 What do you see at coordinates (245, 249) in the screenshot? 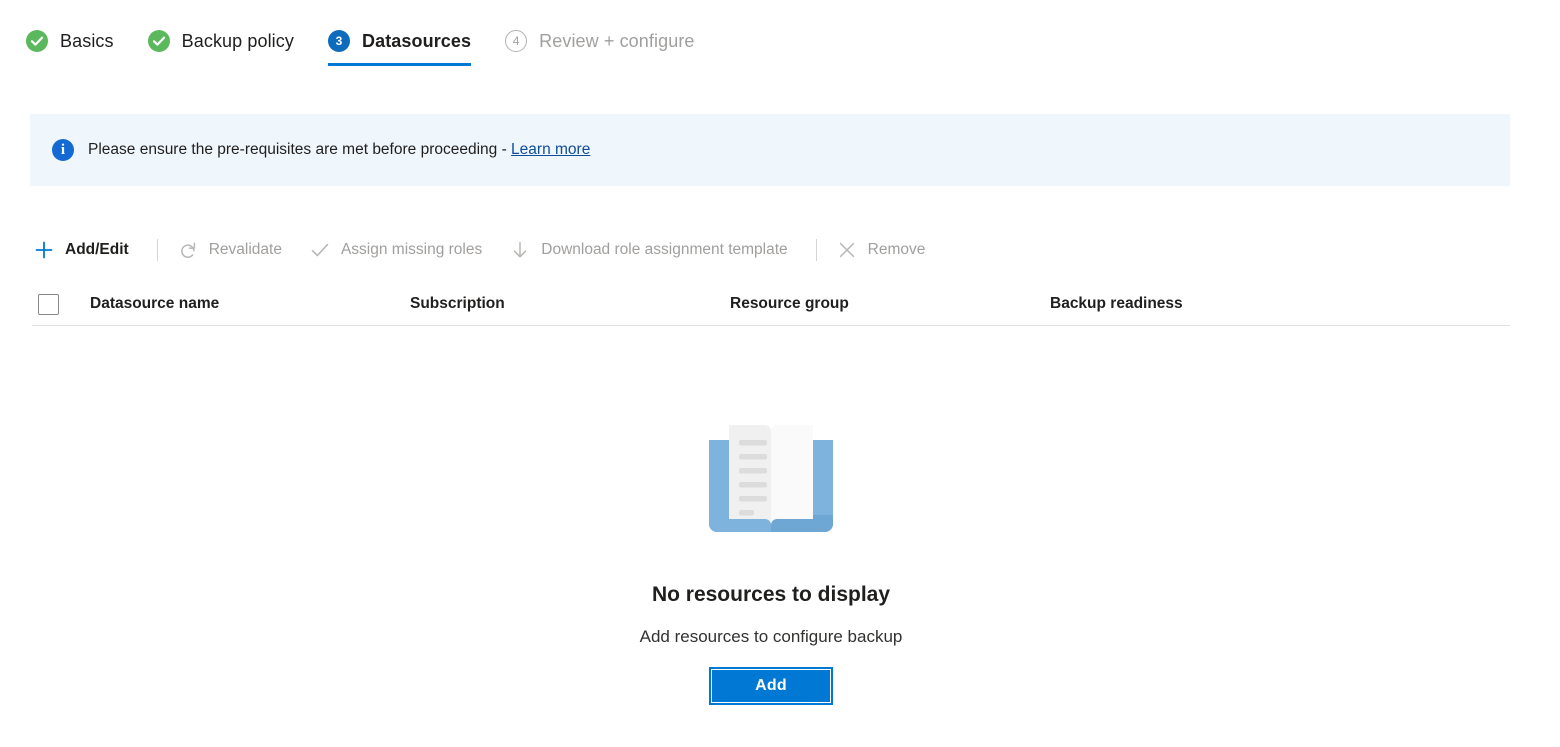
I see `revalidate-label: Revalidate` at bounding box center [245, 249].